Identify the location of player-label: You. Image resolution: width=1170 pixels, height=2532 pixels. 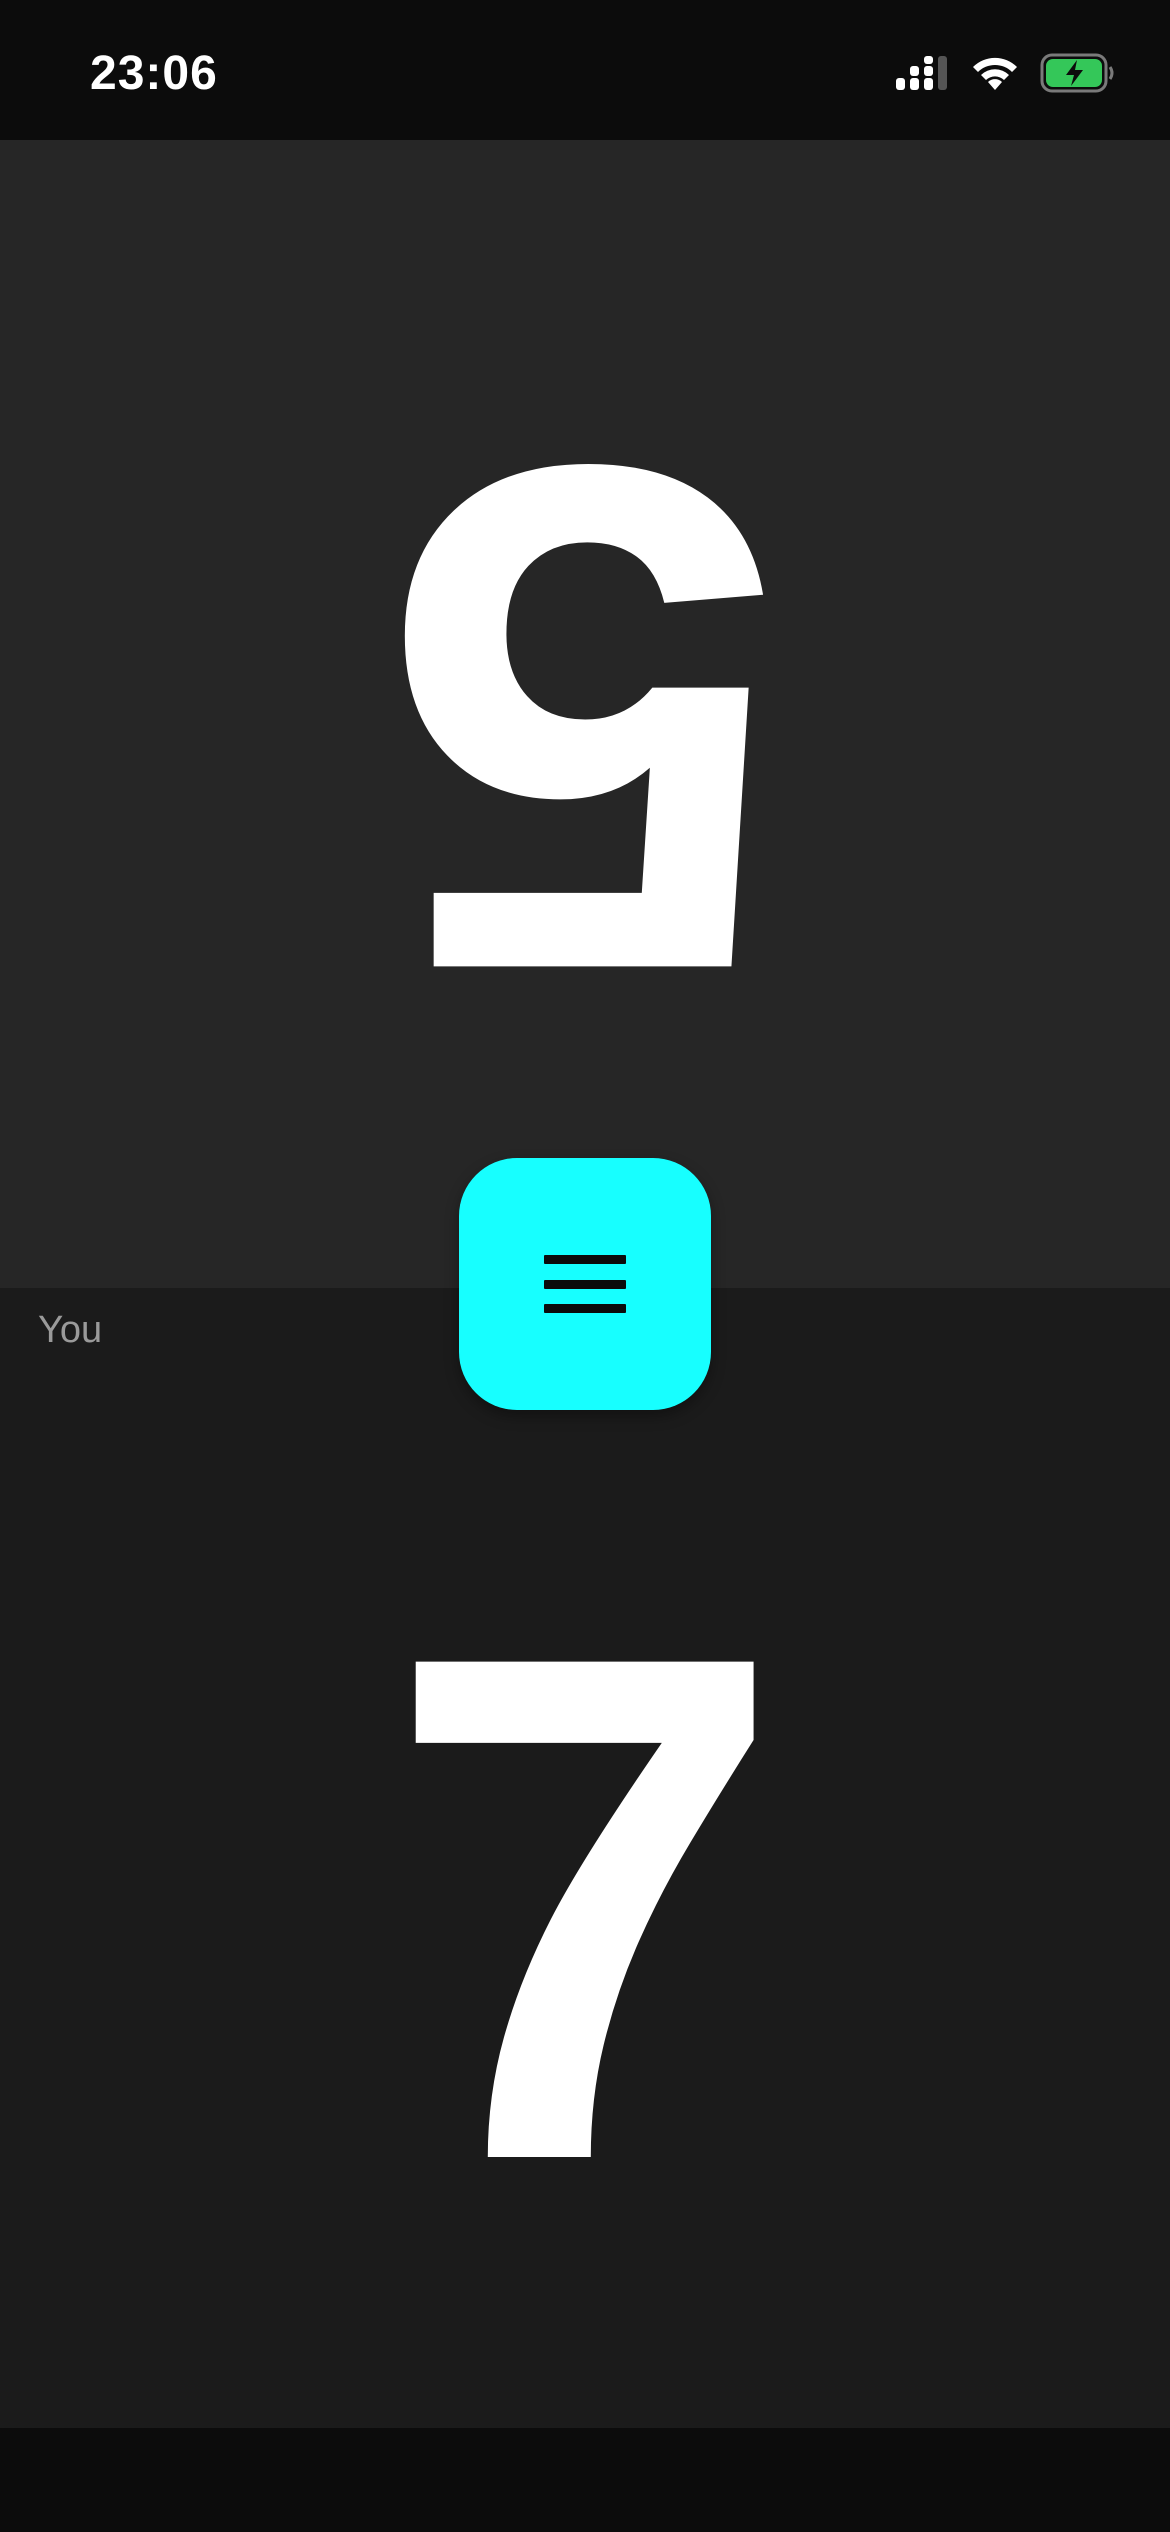
(70, 1330).